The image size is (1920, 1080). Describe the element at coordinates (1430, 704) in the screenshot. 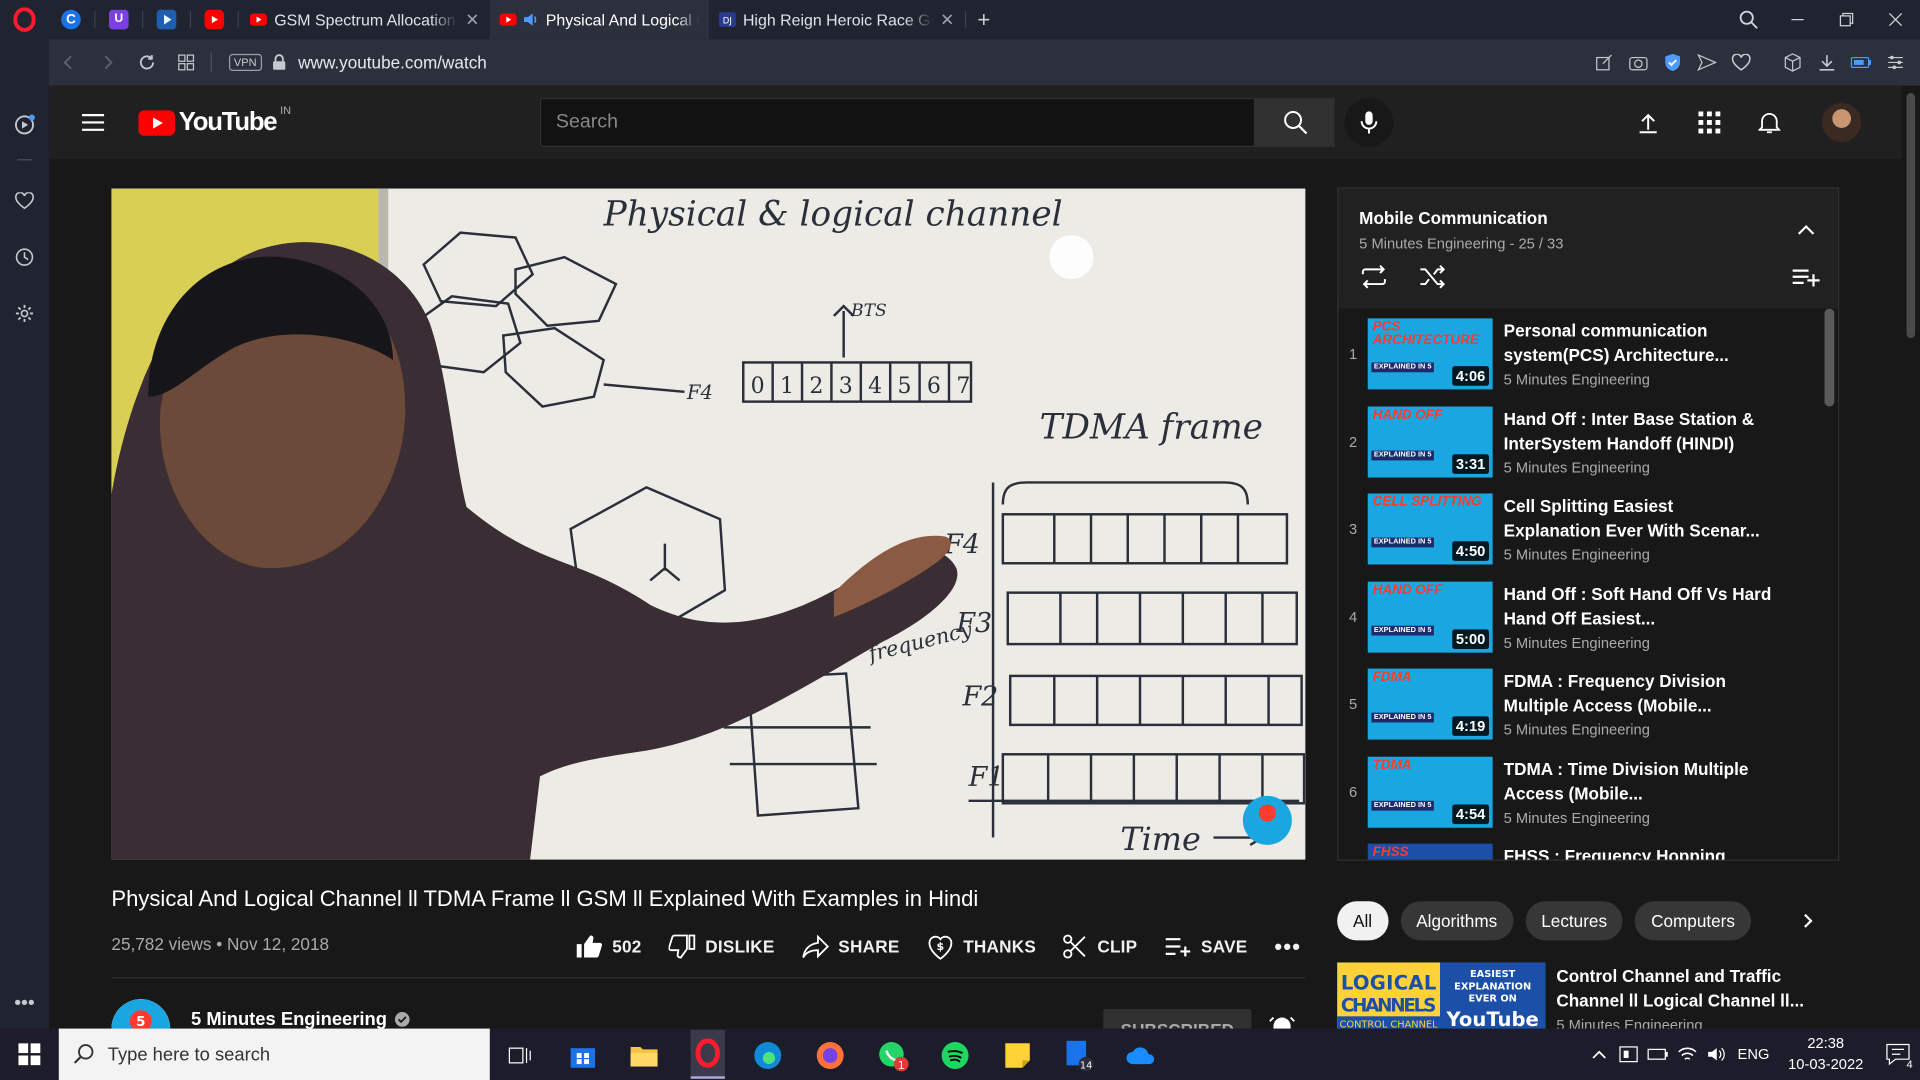

I see `playlist-item-thumbnail: FDMA EXPLAINED IN 5 4:19` at that location.